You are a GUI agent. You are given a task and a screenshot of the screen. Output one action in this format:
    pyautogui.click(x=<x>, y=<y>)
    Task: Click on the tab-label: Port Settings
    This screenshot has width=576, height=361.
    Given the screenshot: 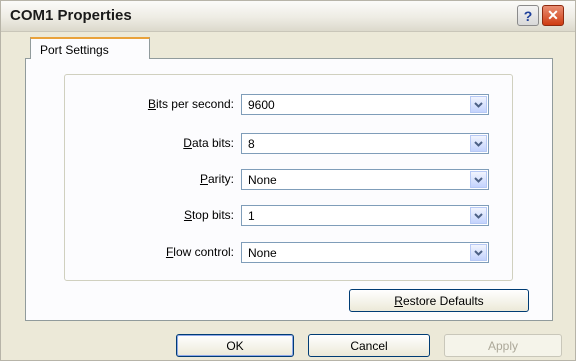 What is the action you would take?
    pyautogui.click(x=74, y=50)
    